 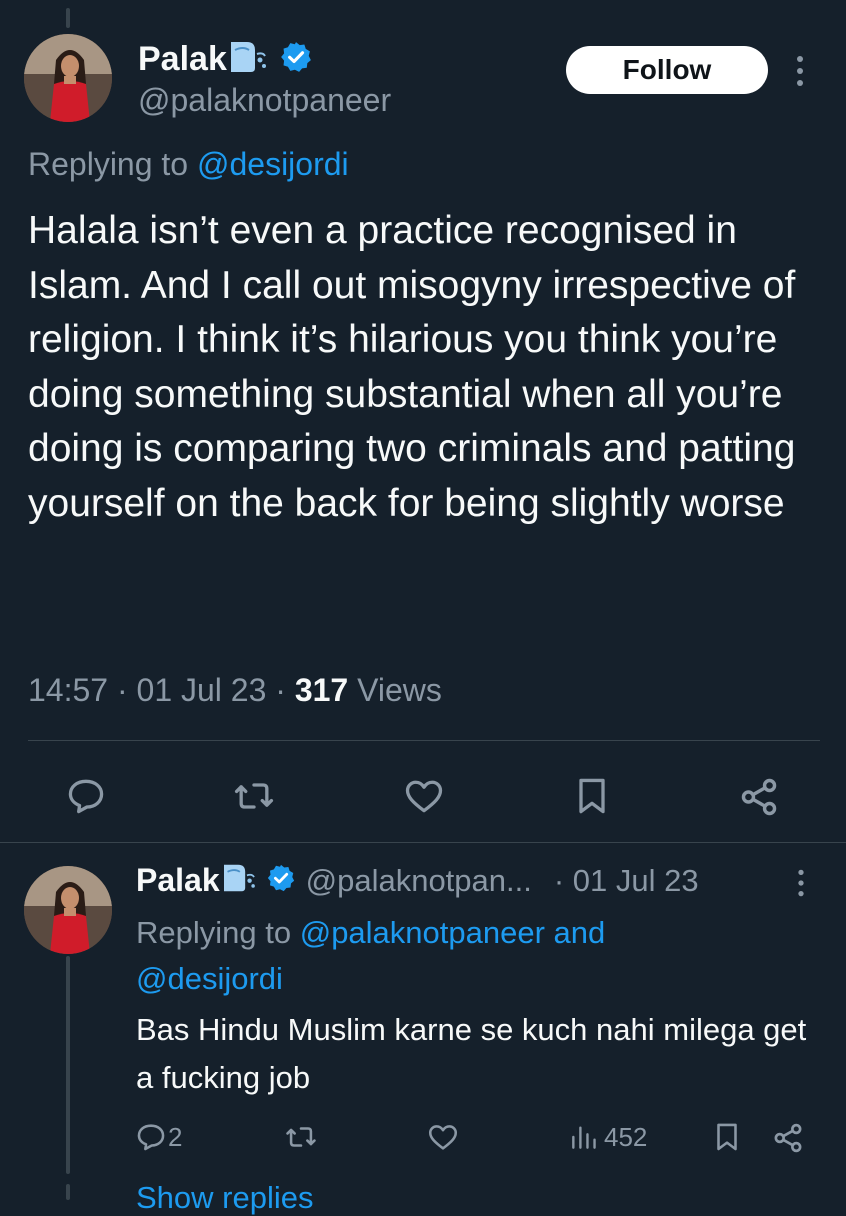 What do you see at coordinates (175, 1136) in the screenshot?
I see `reply-reply-count: 2` at bounding box center [175, 1136].